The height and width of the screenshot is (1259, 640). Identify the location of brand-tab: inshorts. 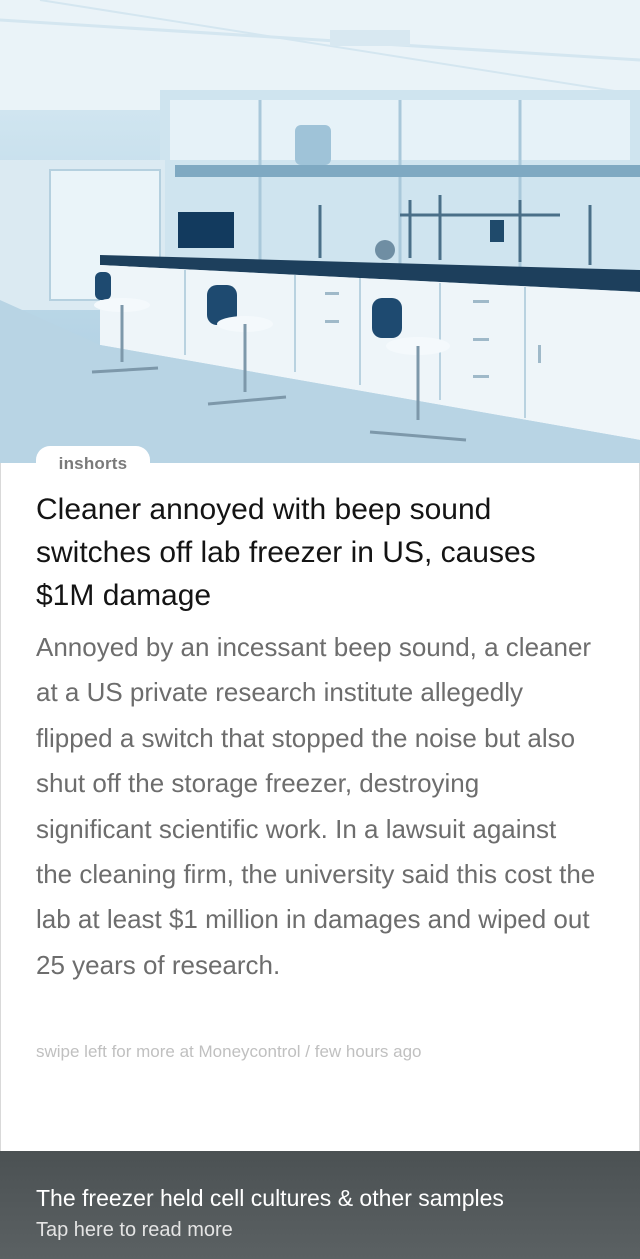
(93, 463).